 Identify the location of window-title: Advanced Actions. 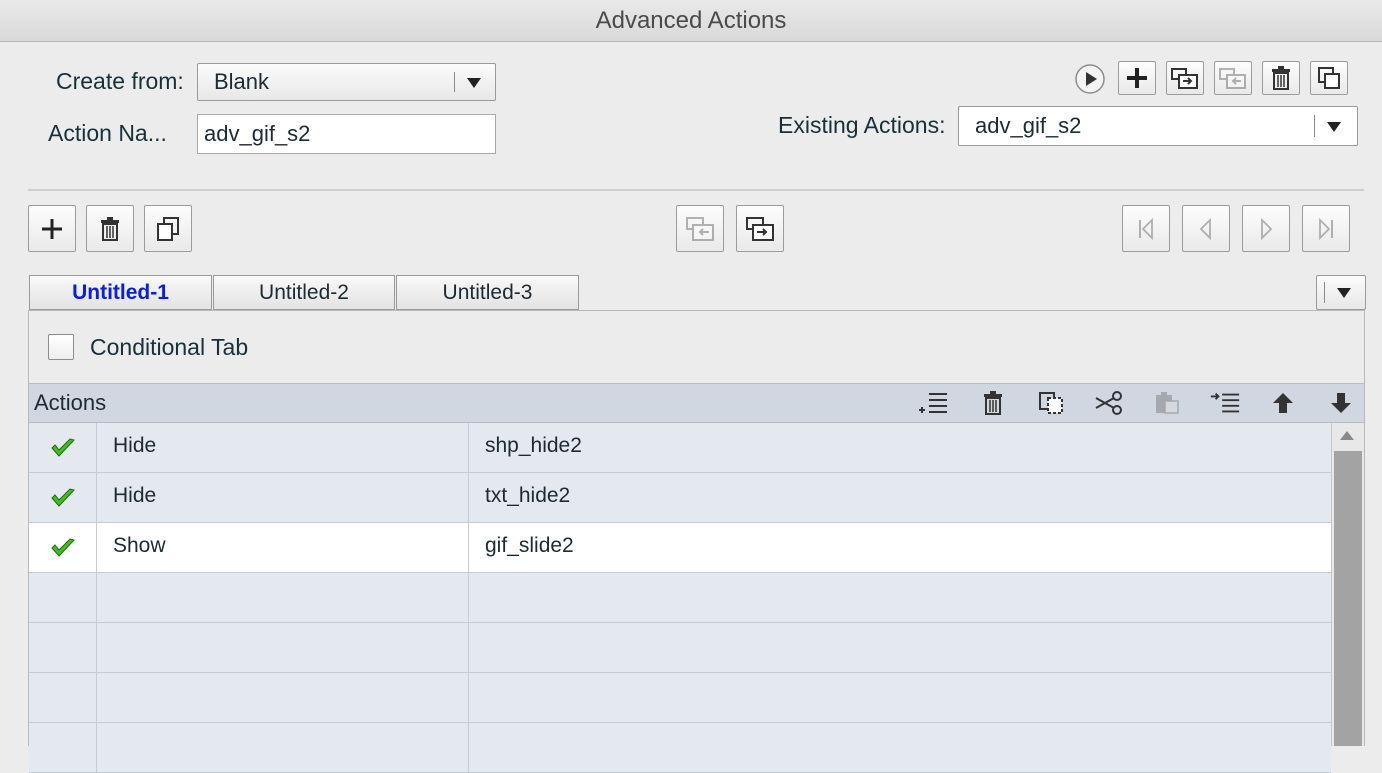
(691, 21).